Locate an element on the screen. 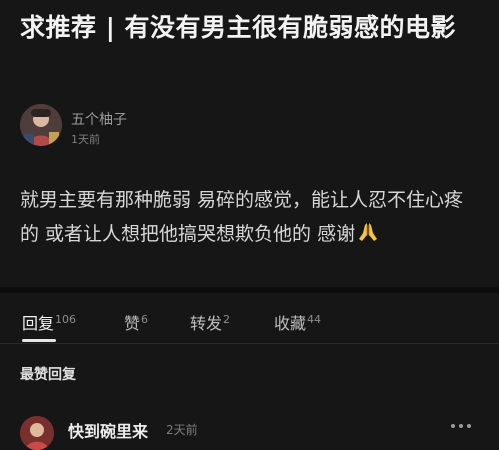 The image size is (499, 450). tab-favorites-count: 44 is located at coordinates (314, 319).